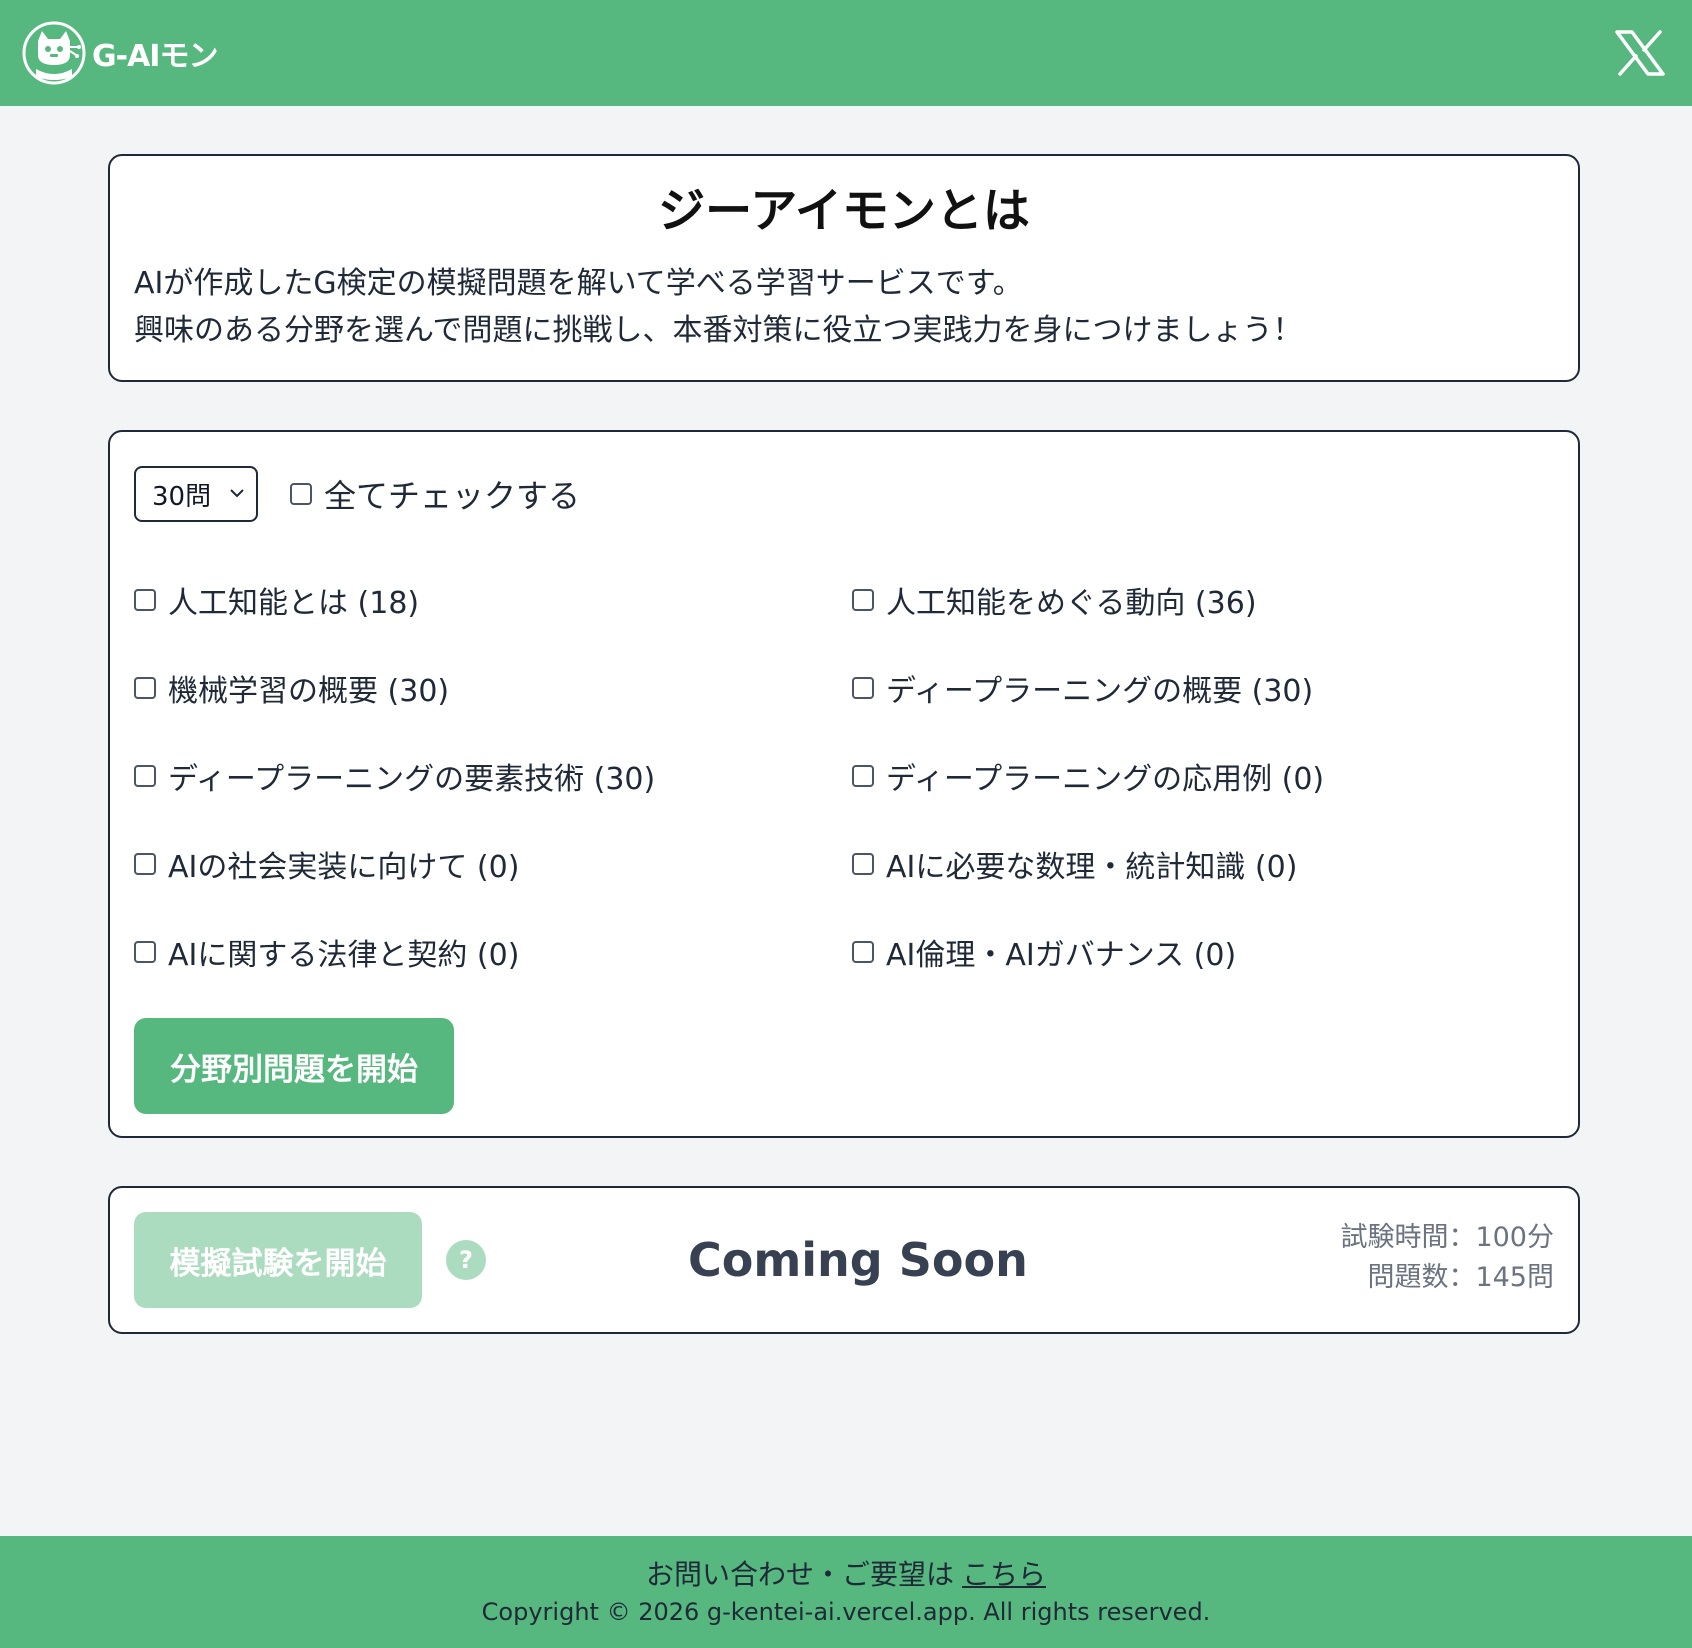  What do you see at coordinates (846, 53) in the screenshot?
I see `app-header: G-AIモン` at bounding box center [846, 53].